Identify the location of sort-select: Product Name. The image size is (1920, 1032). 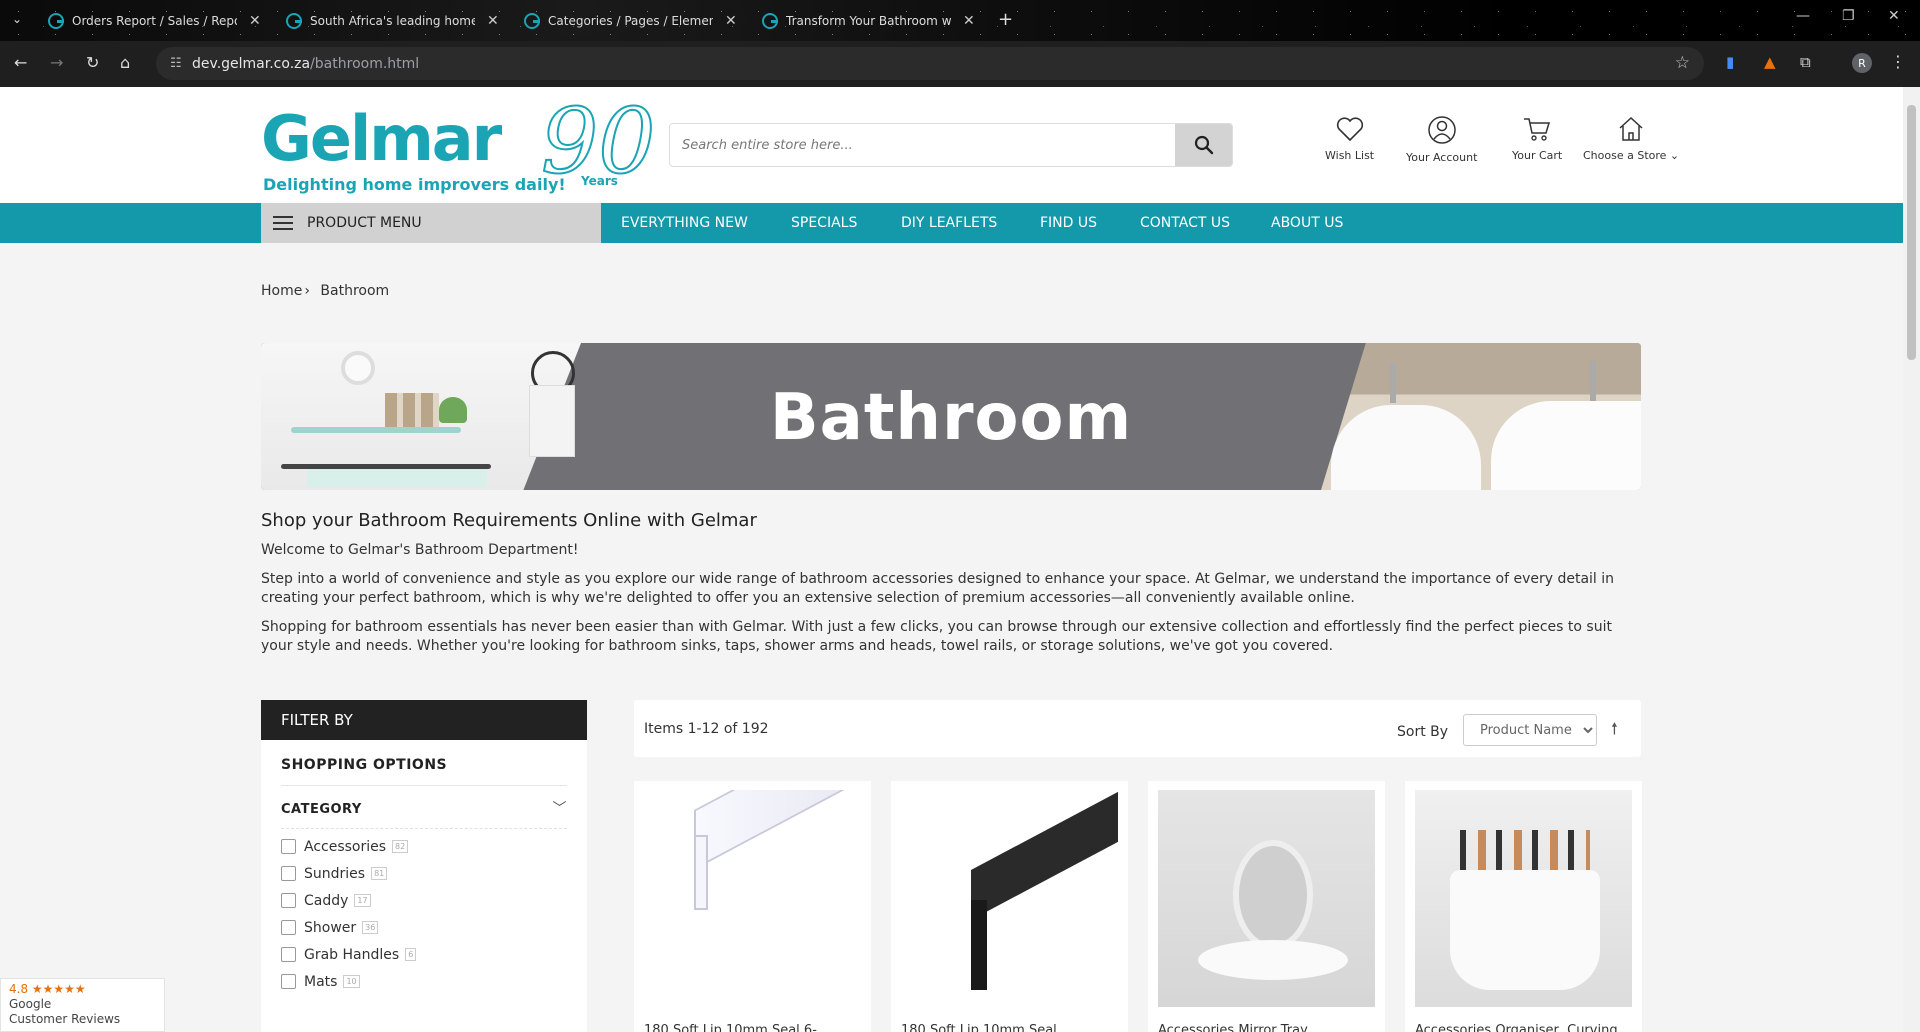
(1530, 730).